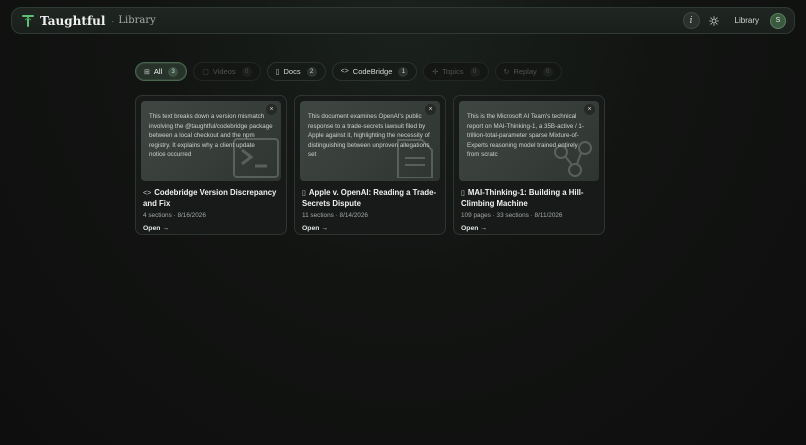 This screenshot has width=806, height=445. What do you see at coordinates (335, 215) in the screenshot?
I see `card-meta: 11 sections · 8/14/2026` at bounding box center [335, 215].